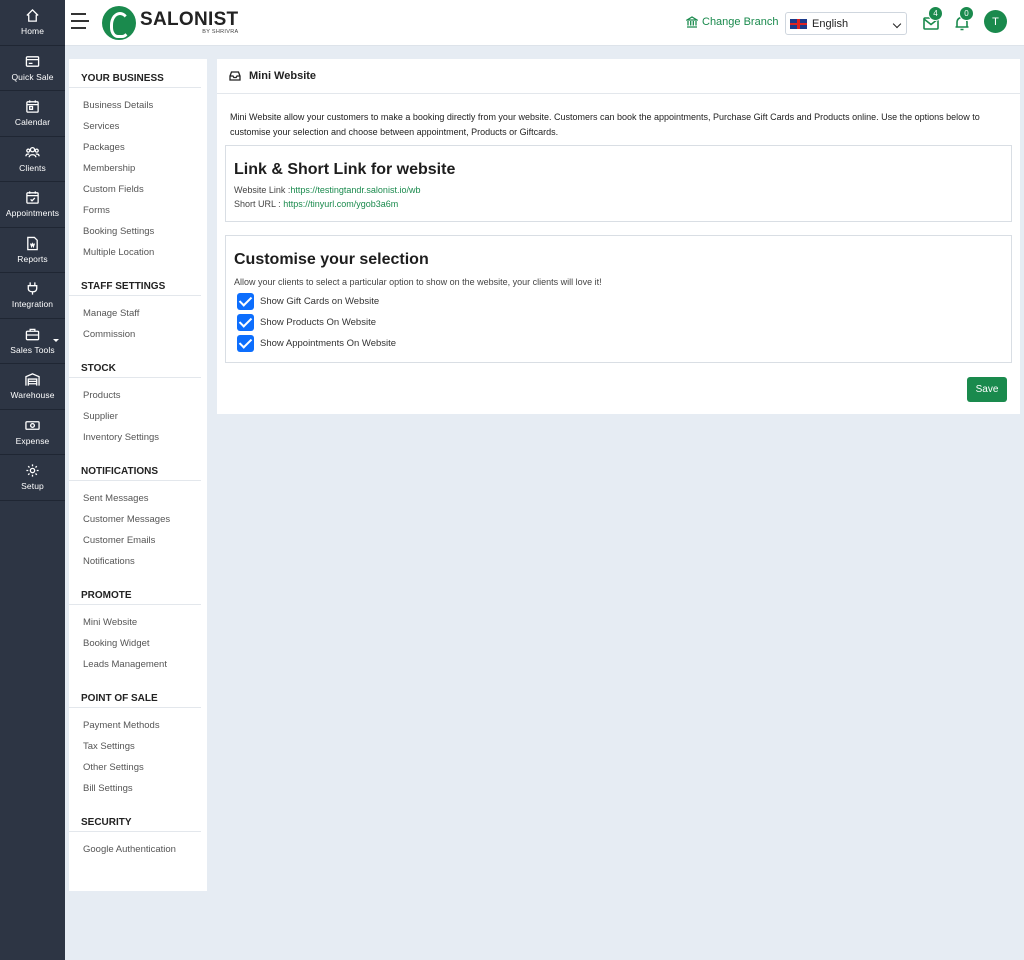 This screenshot has width=1024, height=960. Describe the element at coordinates (138, 849) in the screenshot. I see `sidebar-item-google-authentication: Google Authentication` at that location.